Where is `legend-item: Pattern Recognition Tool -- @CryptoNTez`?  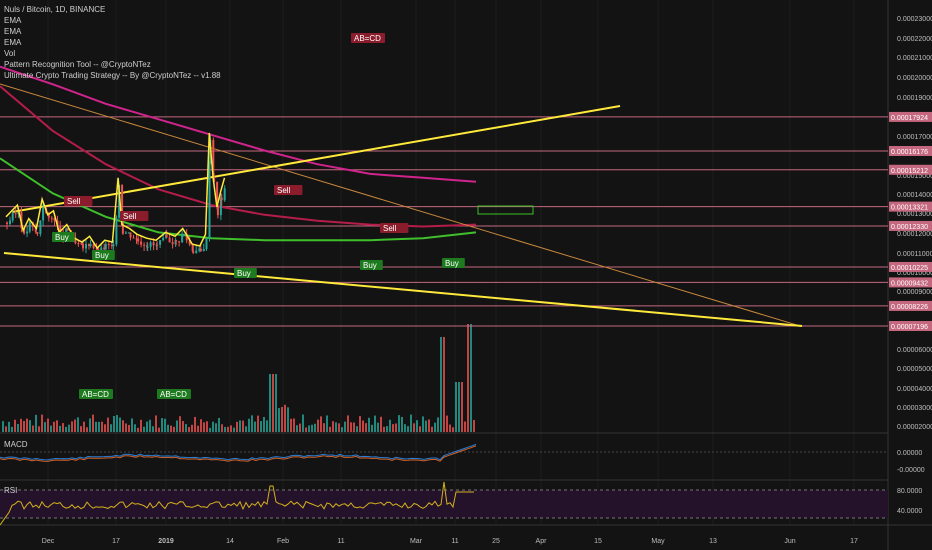
legend-item: Pattern Recognition Tool -- @CryptoNTez is located at coordinates (112, 64).